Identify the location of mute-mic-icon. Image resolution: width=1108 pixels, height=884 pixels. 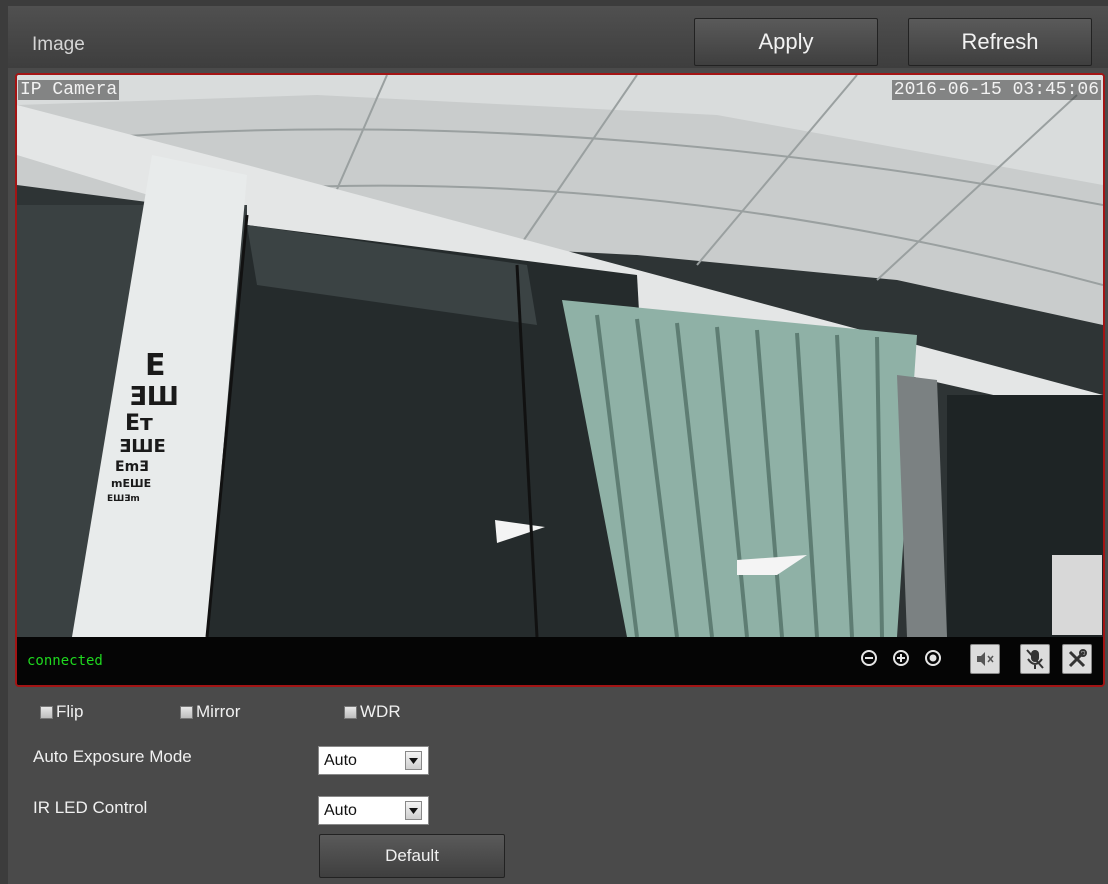
(1035, 659).